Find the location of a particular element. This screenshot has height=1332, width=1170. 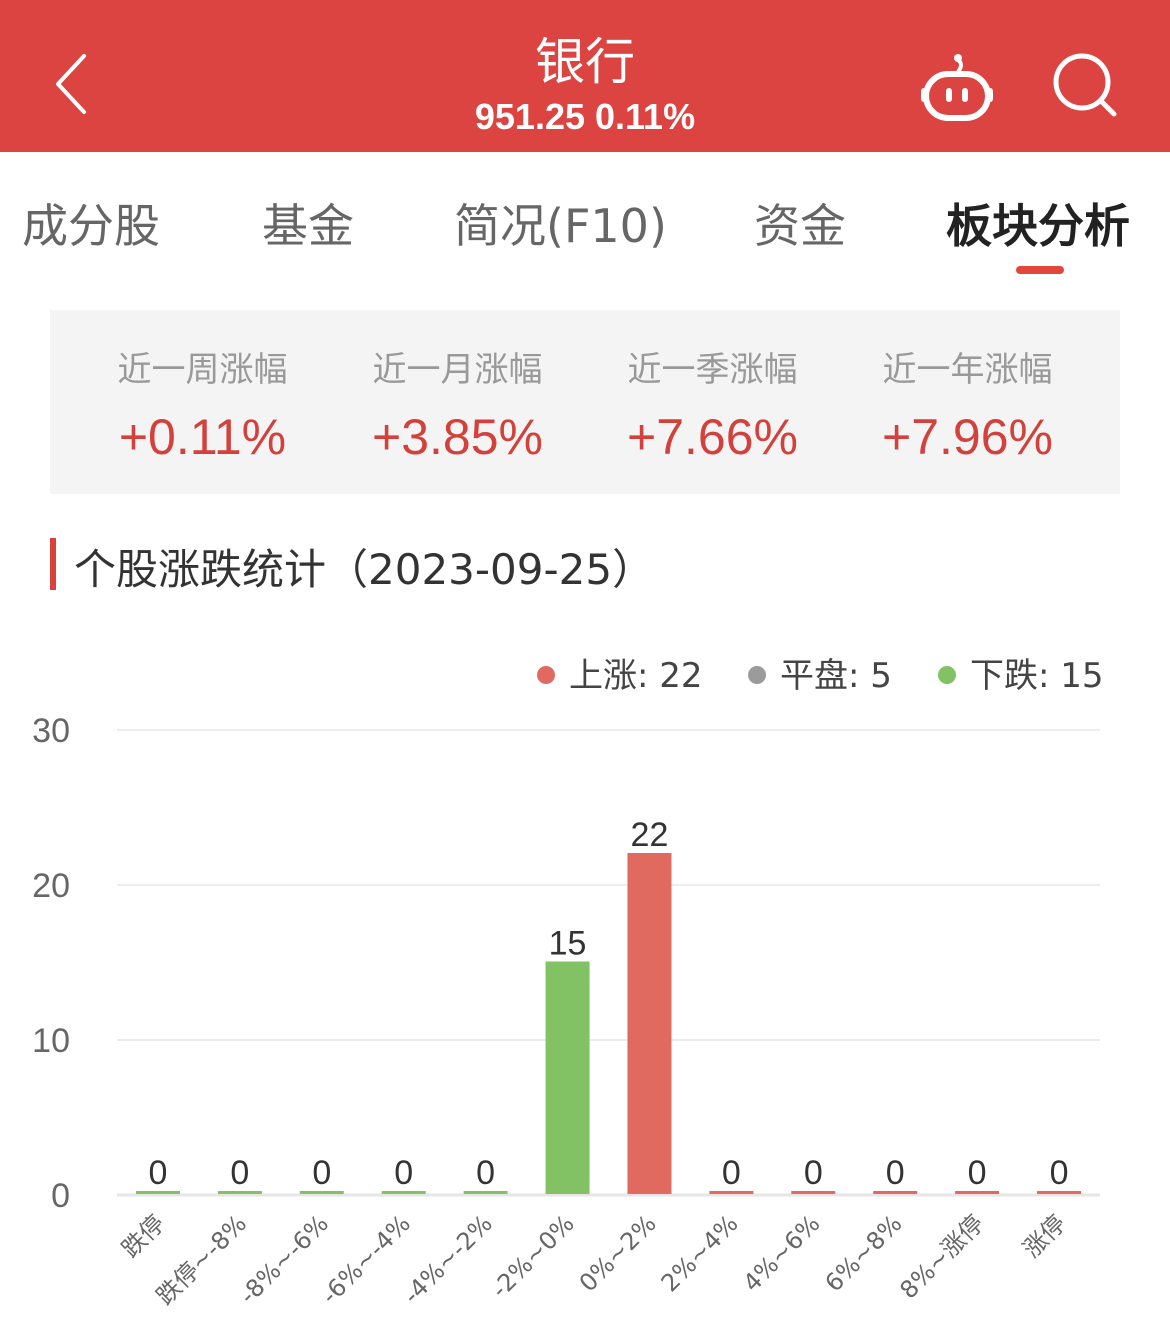

tab-bar: 成分股 基金 简况(F10) 资金 板块分析 is located at coordinates (585, 217).